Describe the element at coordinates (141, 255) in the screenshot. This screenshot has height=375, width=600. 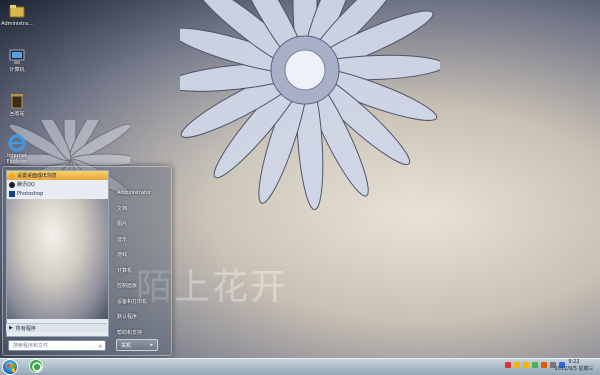
I see `right-item-games: 游戏` at that location.